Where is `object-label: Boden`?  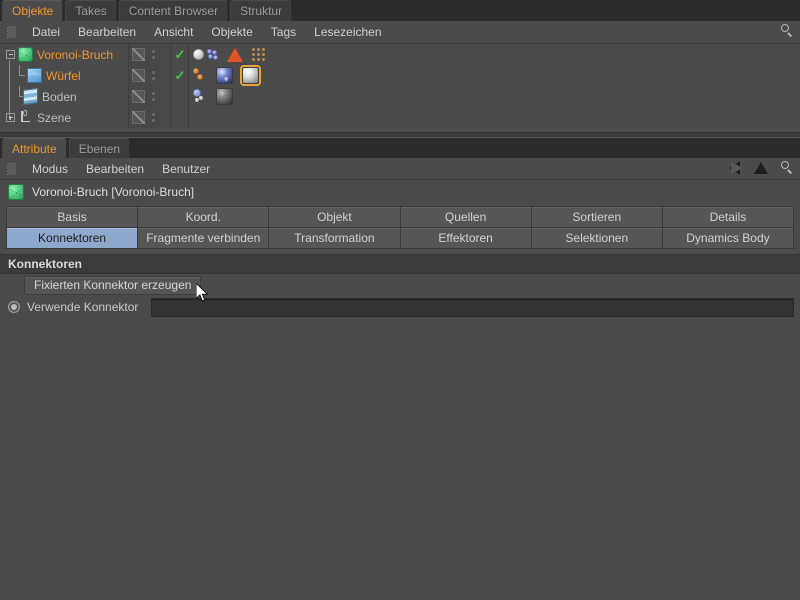 object-label: Boden is located at coordinates (59, 96).